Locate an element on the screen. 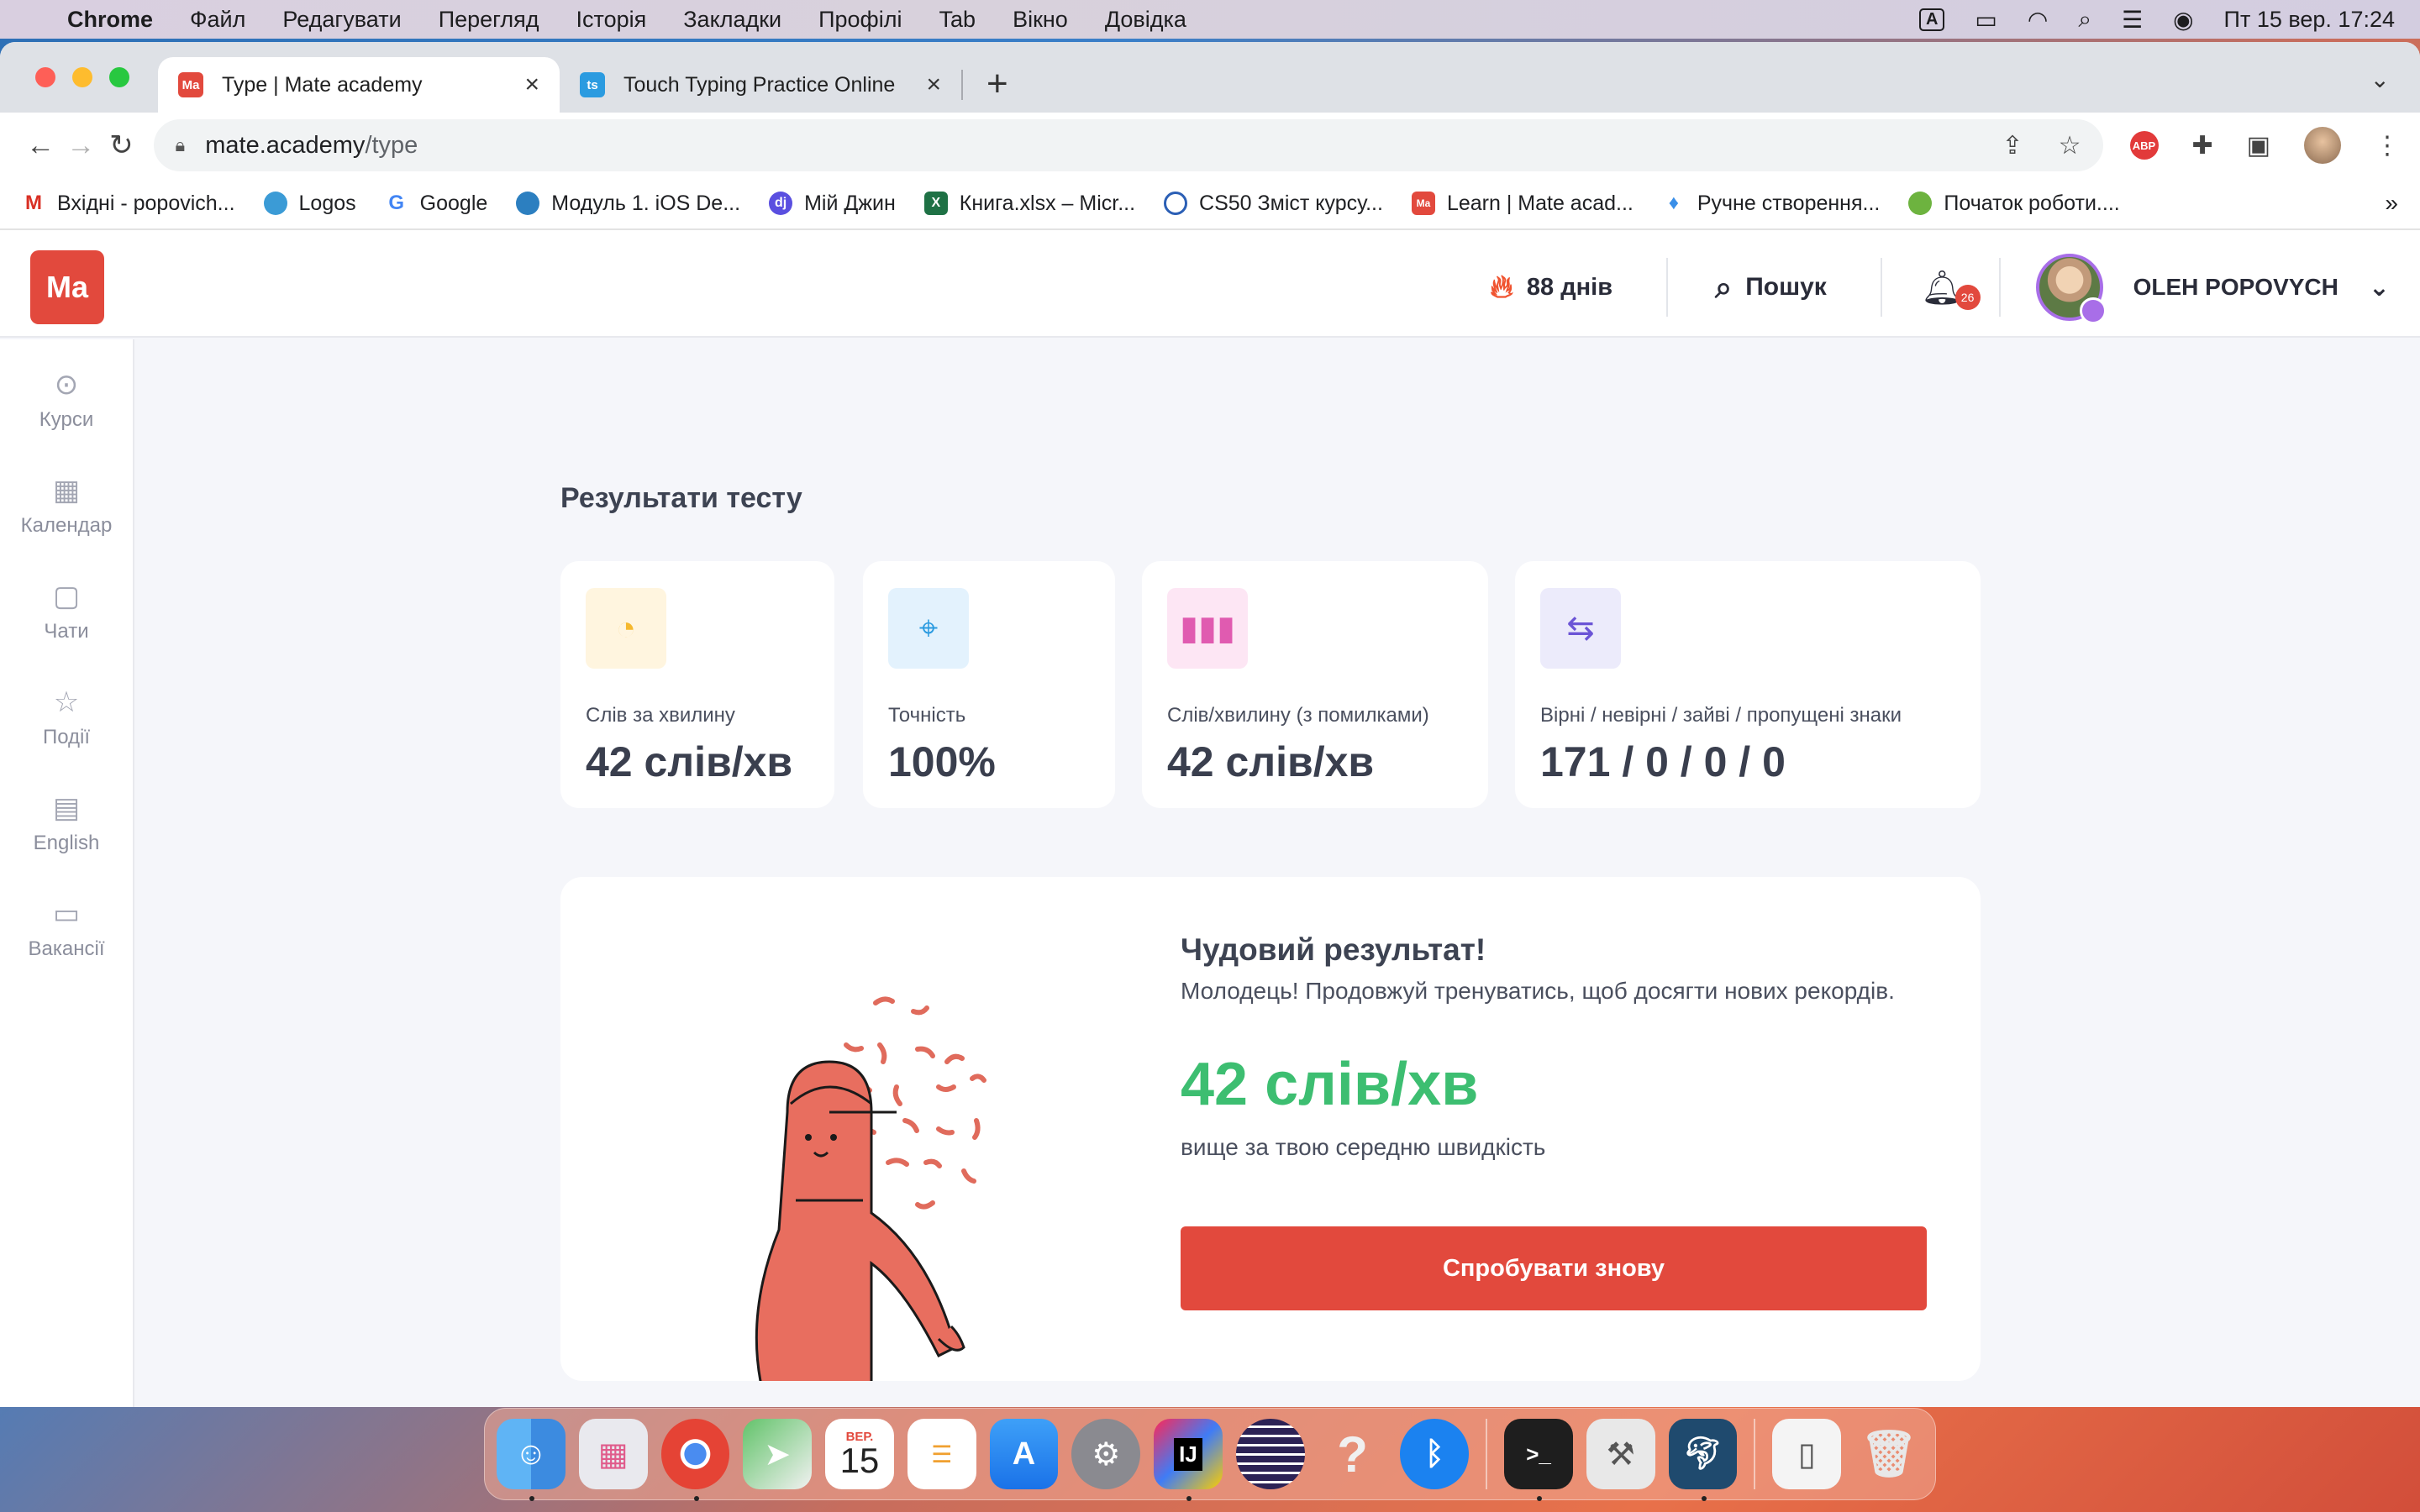  search-button: ⌕ Пошук is located at coordinates (1774, 288).